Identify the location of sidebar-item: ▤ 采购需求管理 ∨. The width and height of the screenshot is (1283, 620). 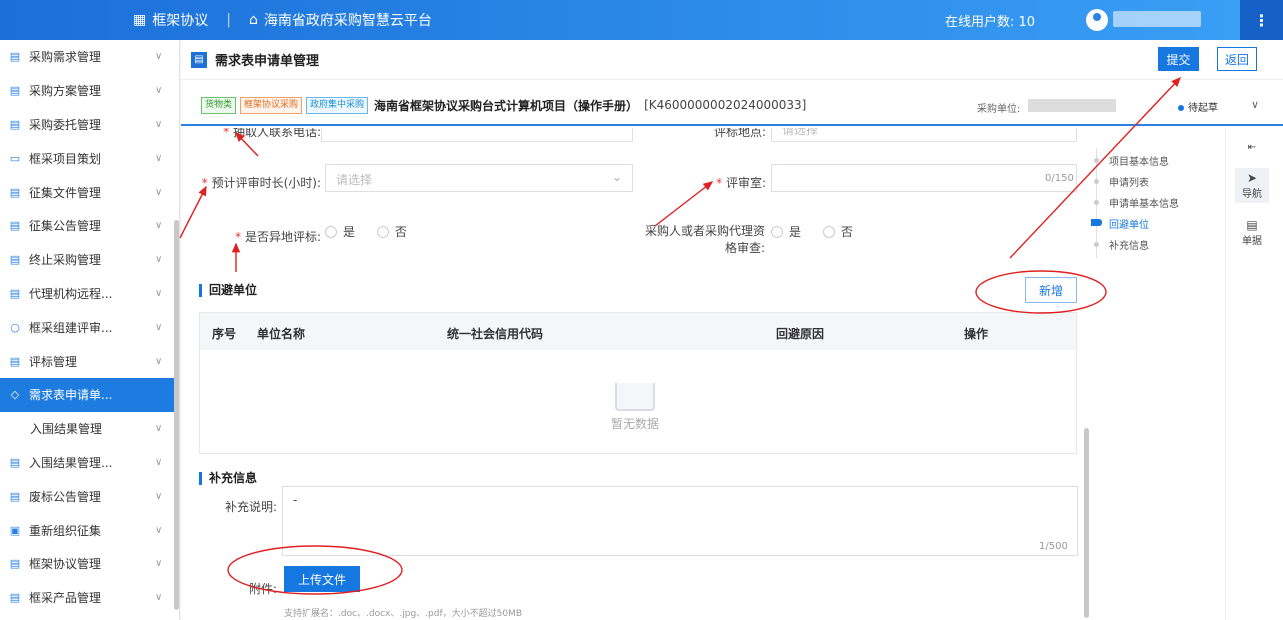
(89, 57).